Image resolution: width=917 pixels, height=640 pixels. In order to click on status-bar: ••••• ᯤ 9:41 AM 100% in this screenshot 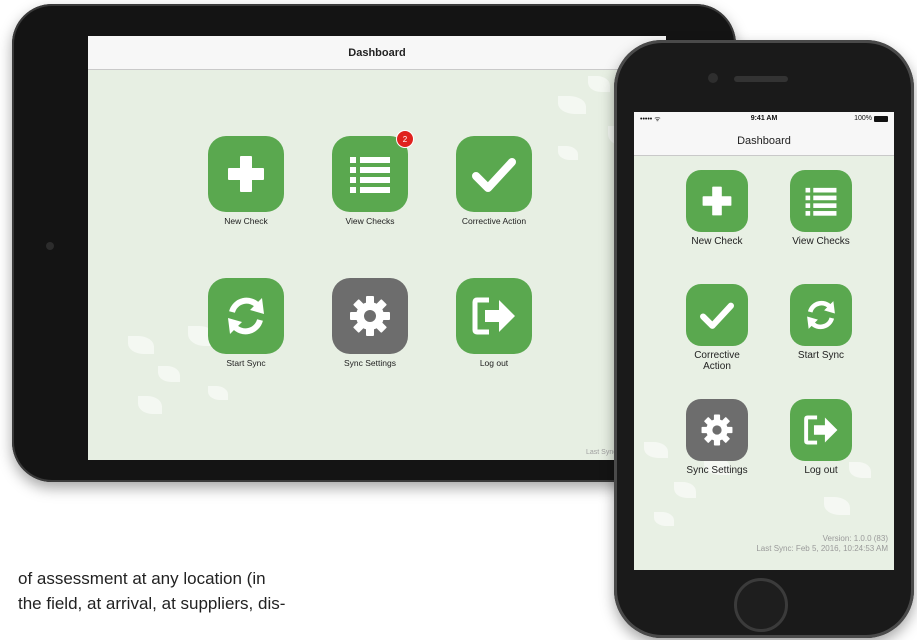, I will do `click(764, 119)`.